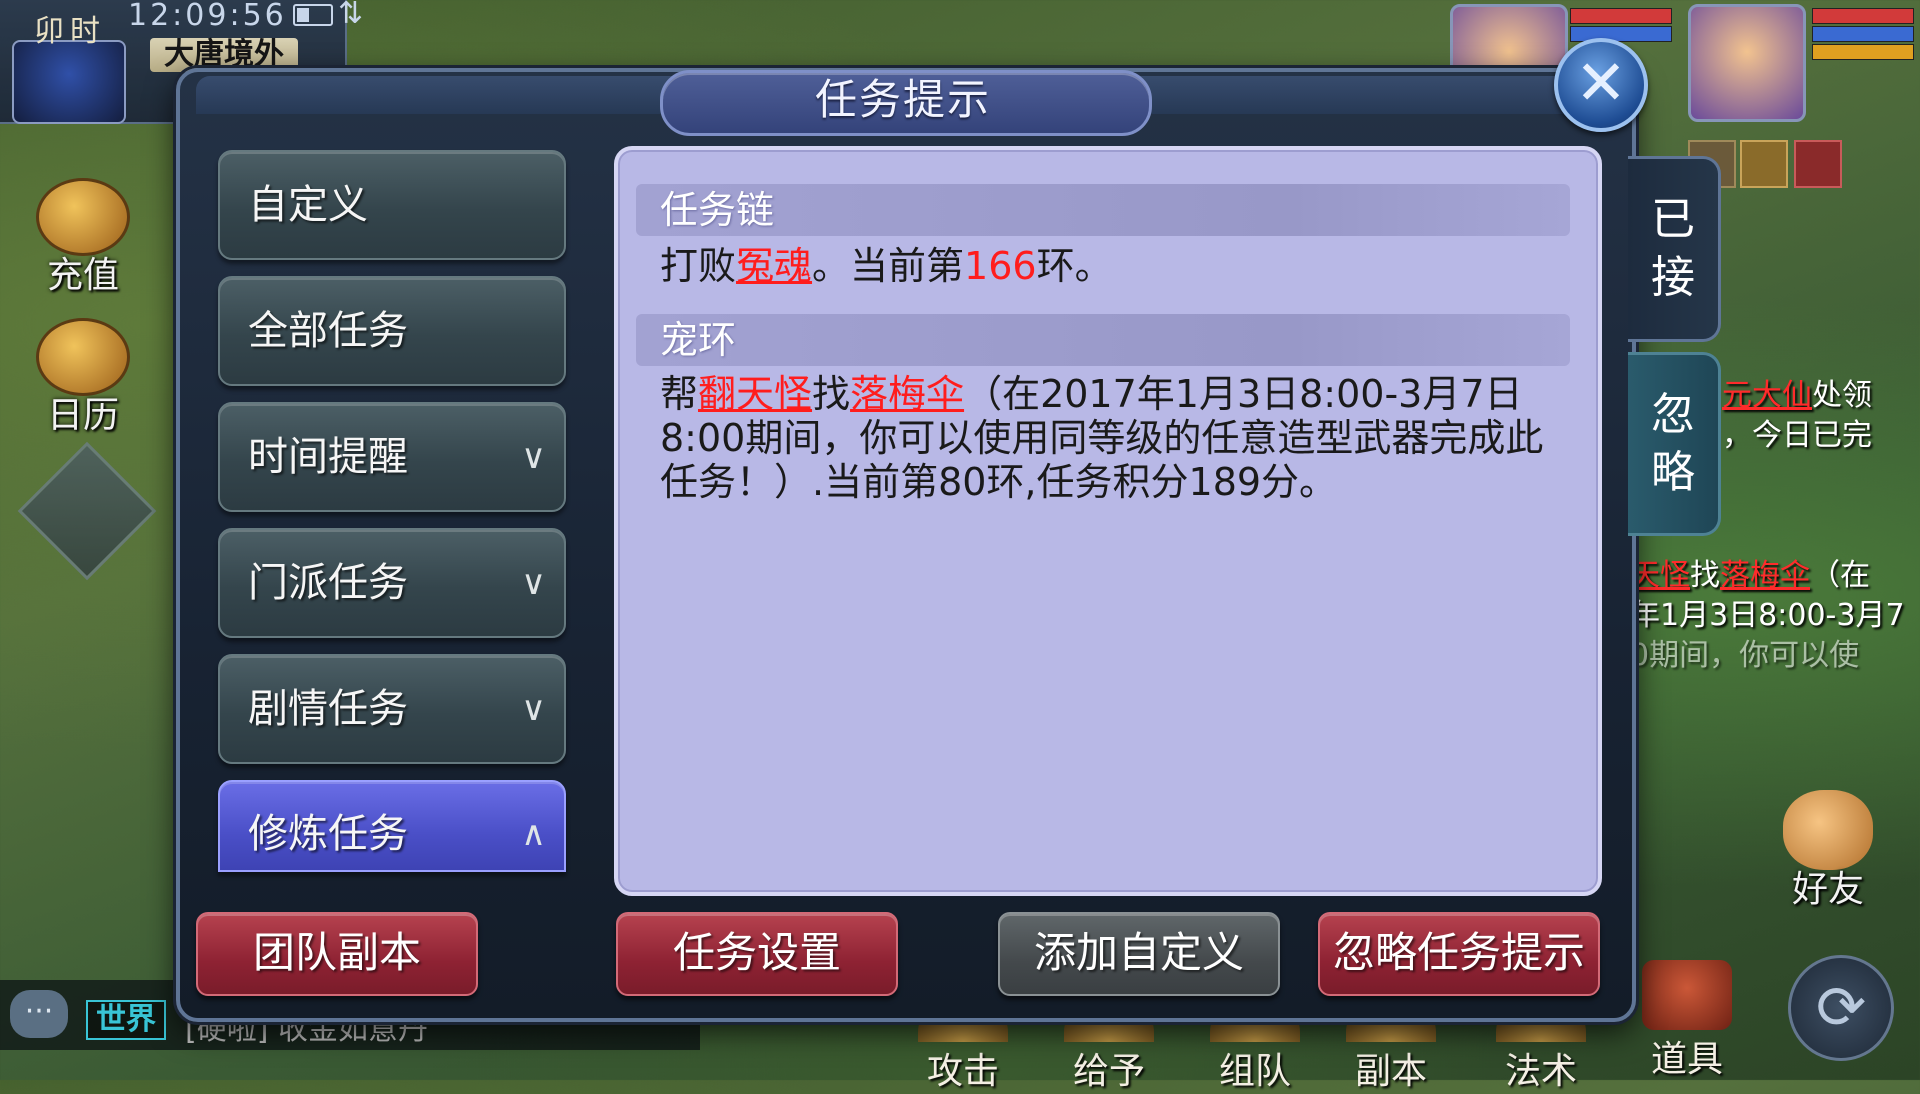 The height and width of the screenshot is (1094, 1920). Describe the element at coordinates (82, 275) in the screenshot. I see `recharge-label: 充值` at that location.